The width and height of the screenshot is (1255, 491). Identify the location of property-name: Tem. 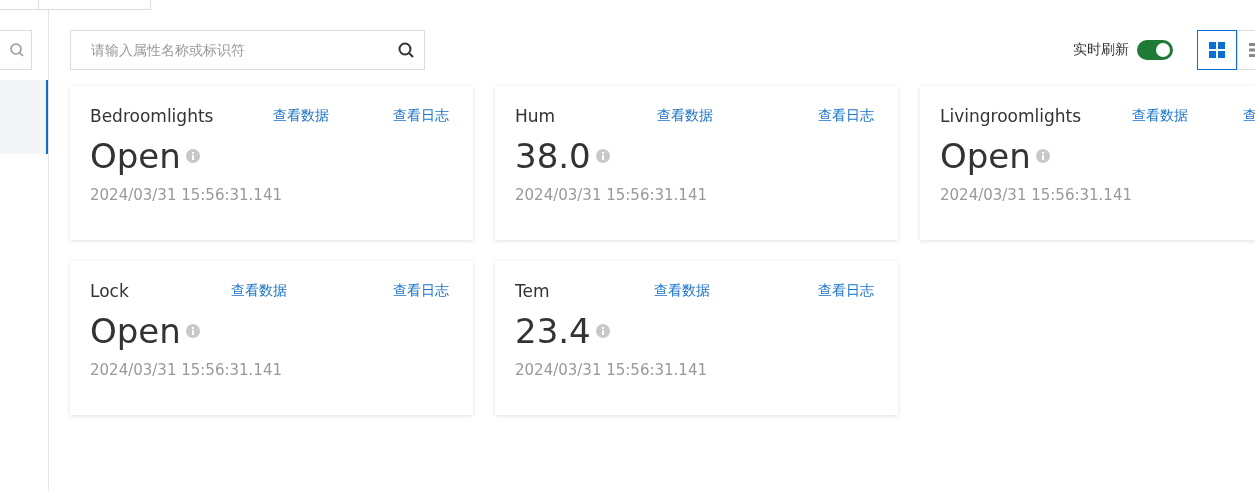
(532, 291).